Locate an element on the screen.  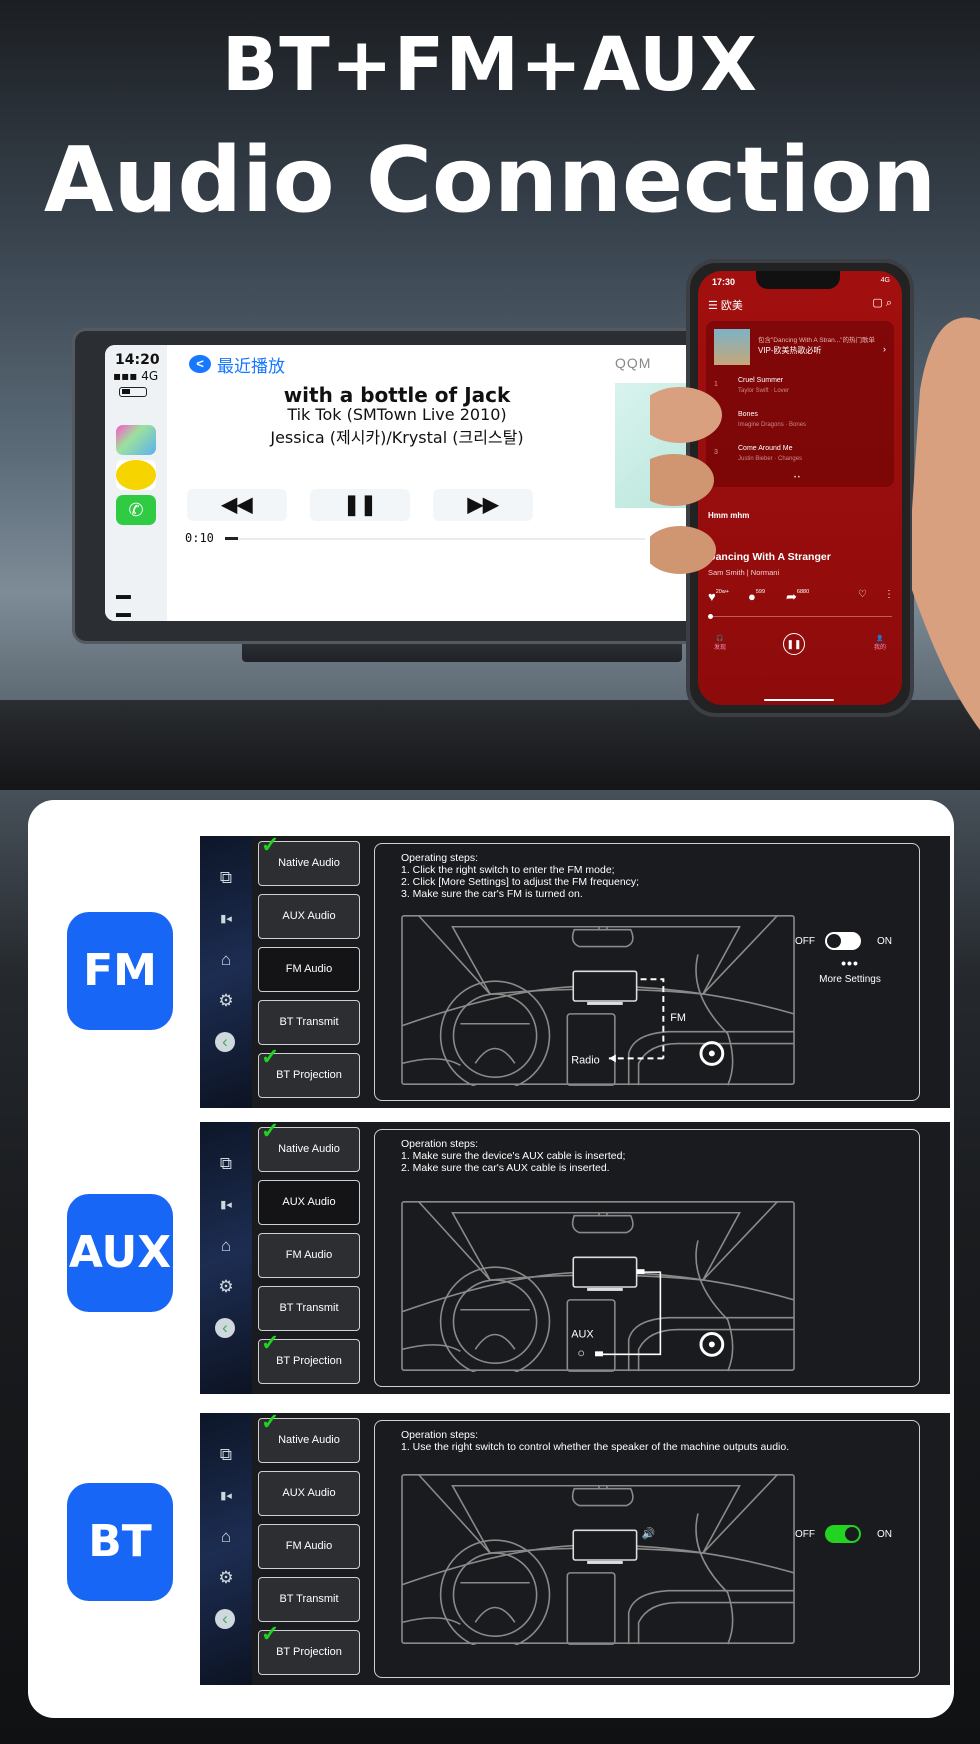
action-bar: ♥20w+ ●599 ➦6880 ♡ ⋮ is located at coordinates (801, 599).